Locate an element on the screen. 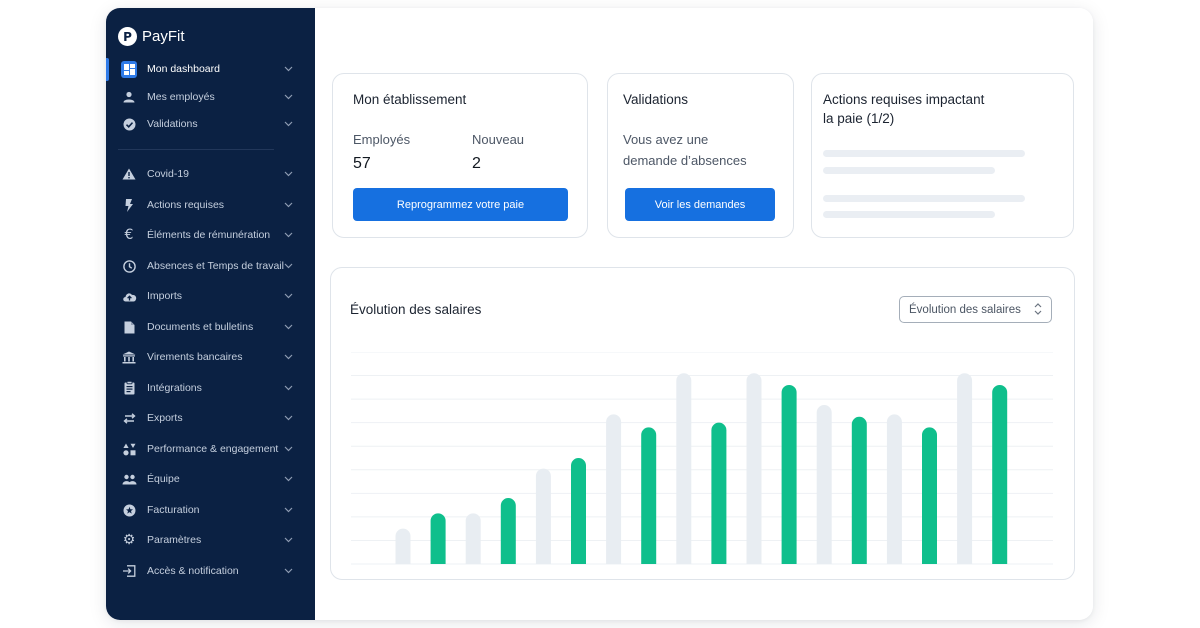 The width and height of the screenshot is (1200, 628). sign-in-icon is located at coordinates (129, 571).